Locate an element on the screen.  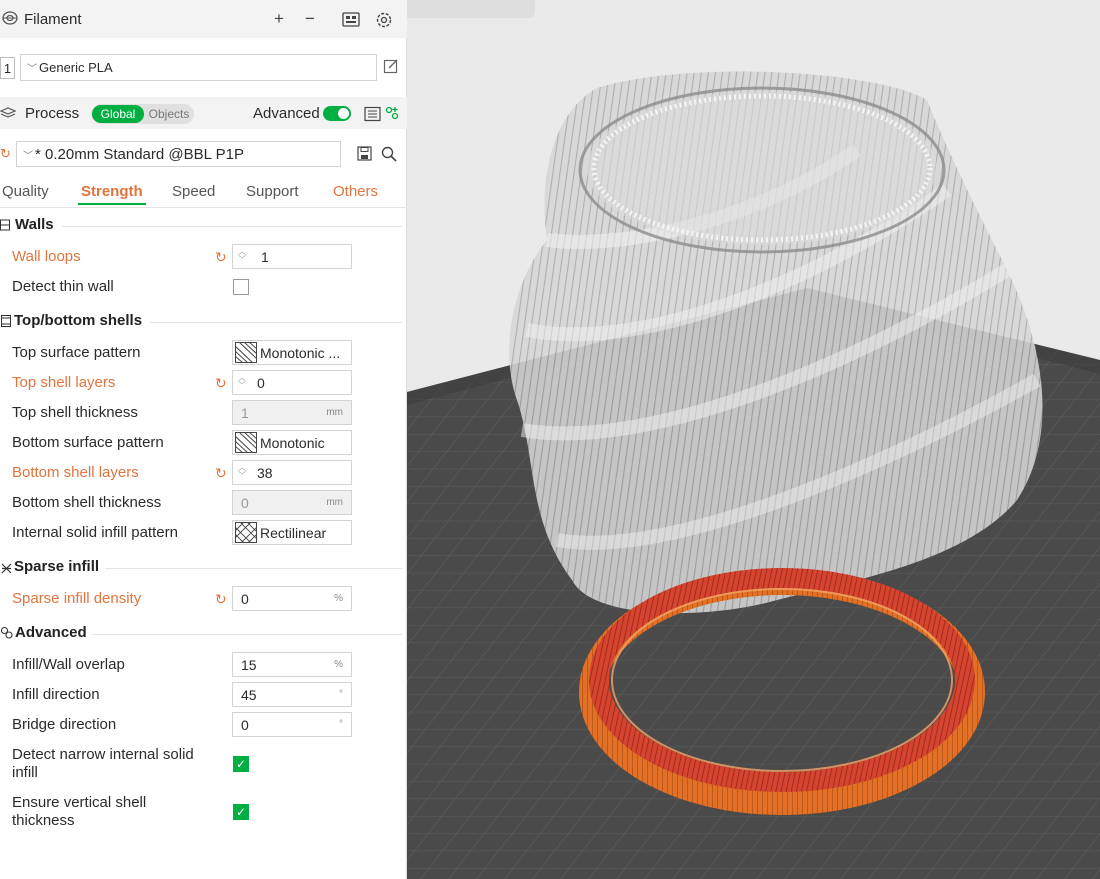
list-icon is located at coordinates (372, 114).